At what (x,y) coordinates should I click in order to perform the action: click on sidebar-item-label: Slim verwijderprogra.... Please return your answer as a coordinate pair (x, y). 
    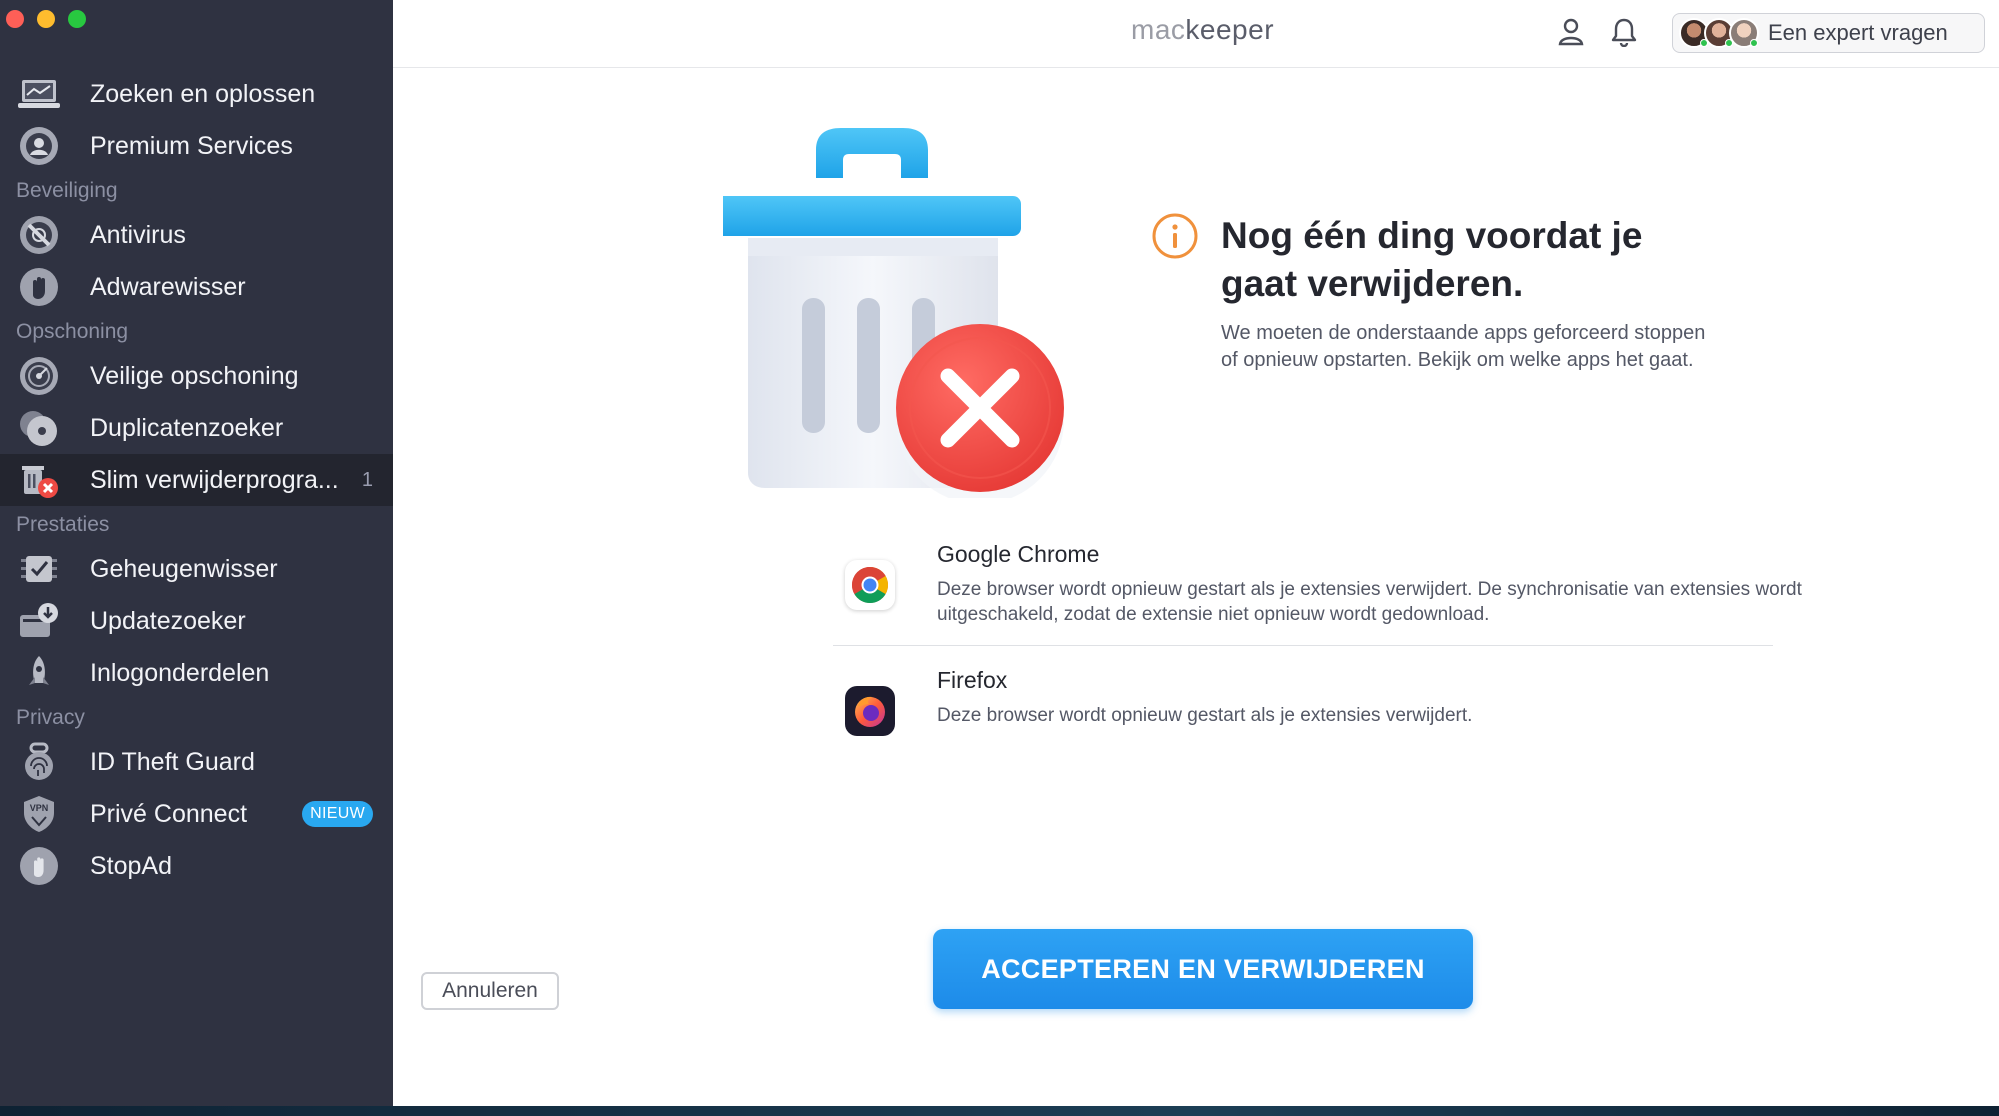
    Looking at the image, I should click on (214, 479).